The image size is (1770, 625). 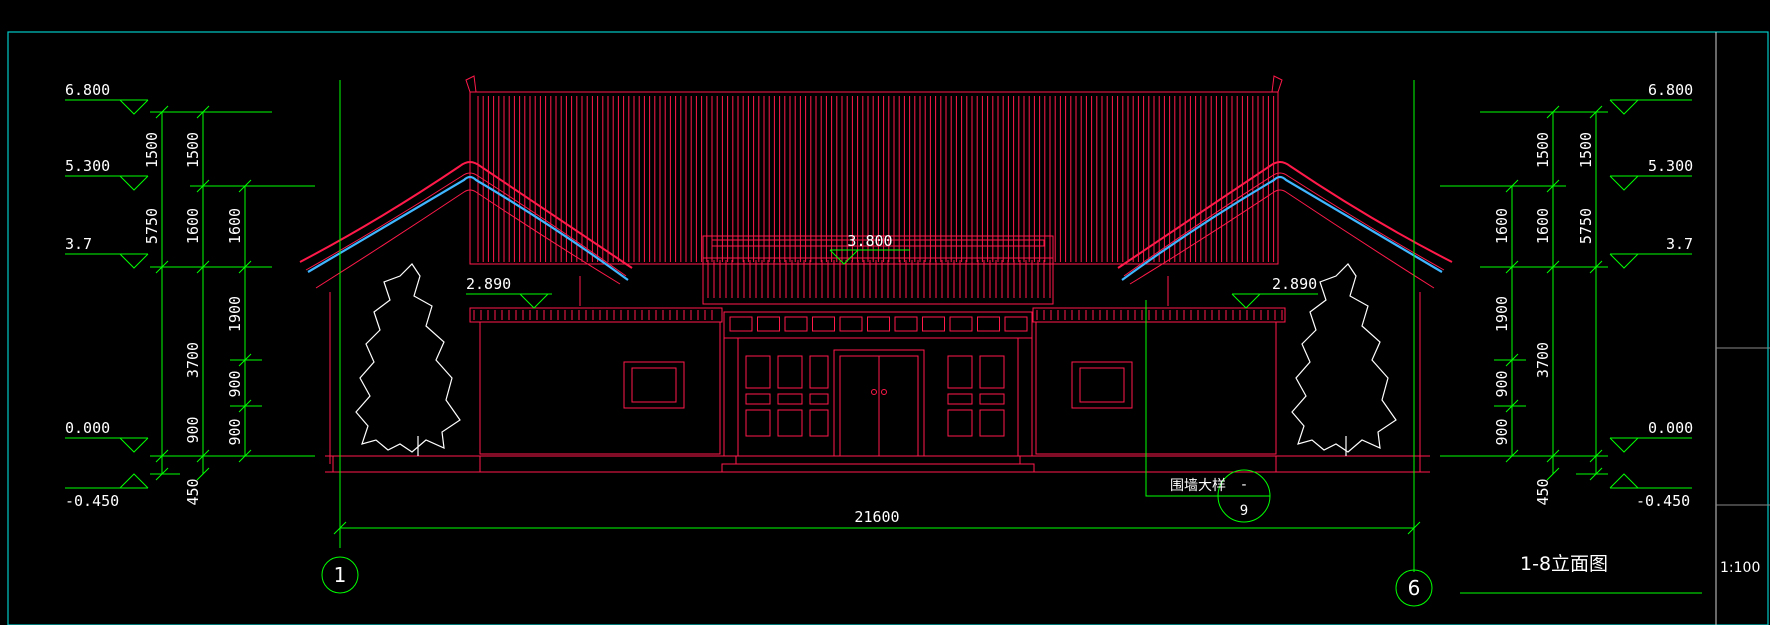 I want to click on grid-label-1: 1, so click(x=340, y=575).